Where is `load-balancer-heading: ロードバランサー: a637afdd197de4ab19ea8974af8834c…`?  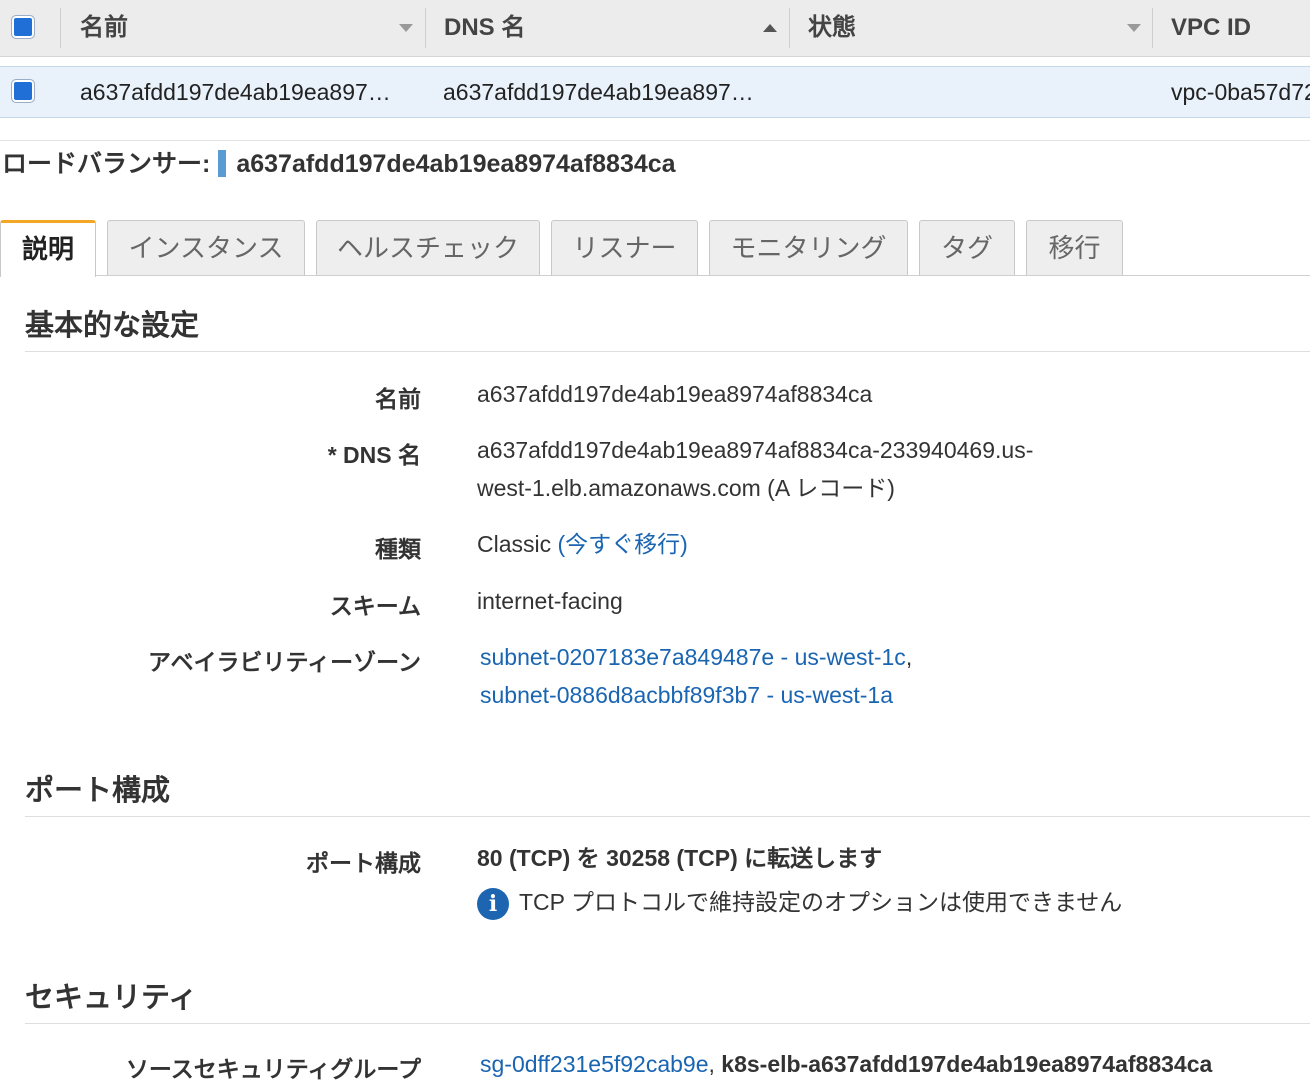 load-balancer-heading: ロードバランサー: a637afdd197de4ab19ea8974af8834c… is located at coordinates (339, 164).